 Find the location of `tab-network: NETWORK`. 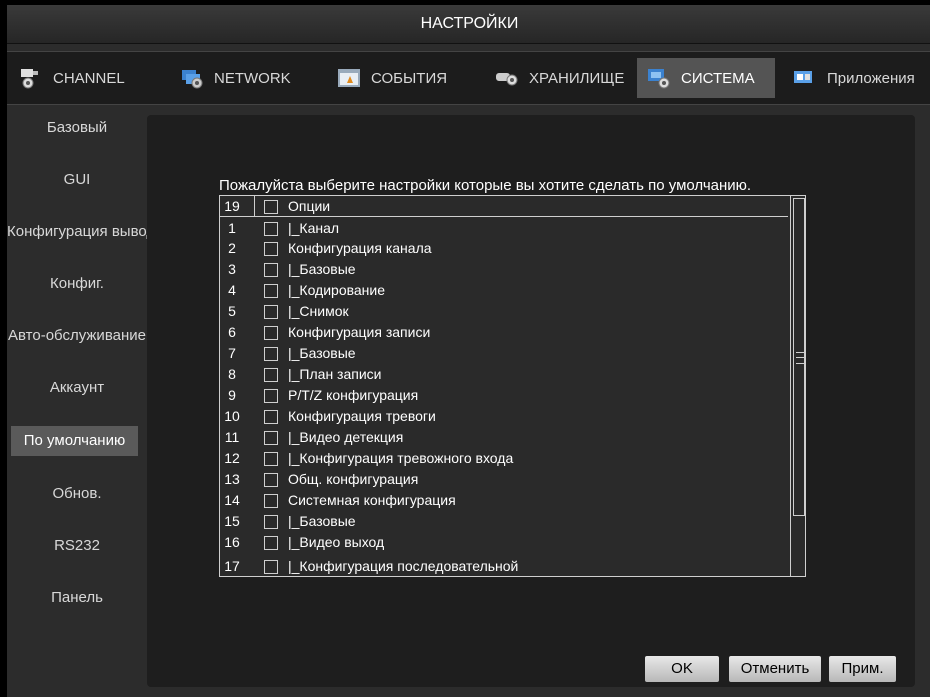

tab-network: NETWORK is located at coordinates (246, 78).